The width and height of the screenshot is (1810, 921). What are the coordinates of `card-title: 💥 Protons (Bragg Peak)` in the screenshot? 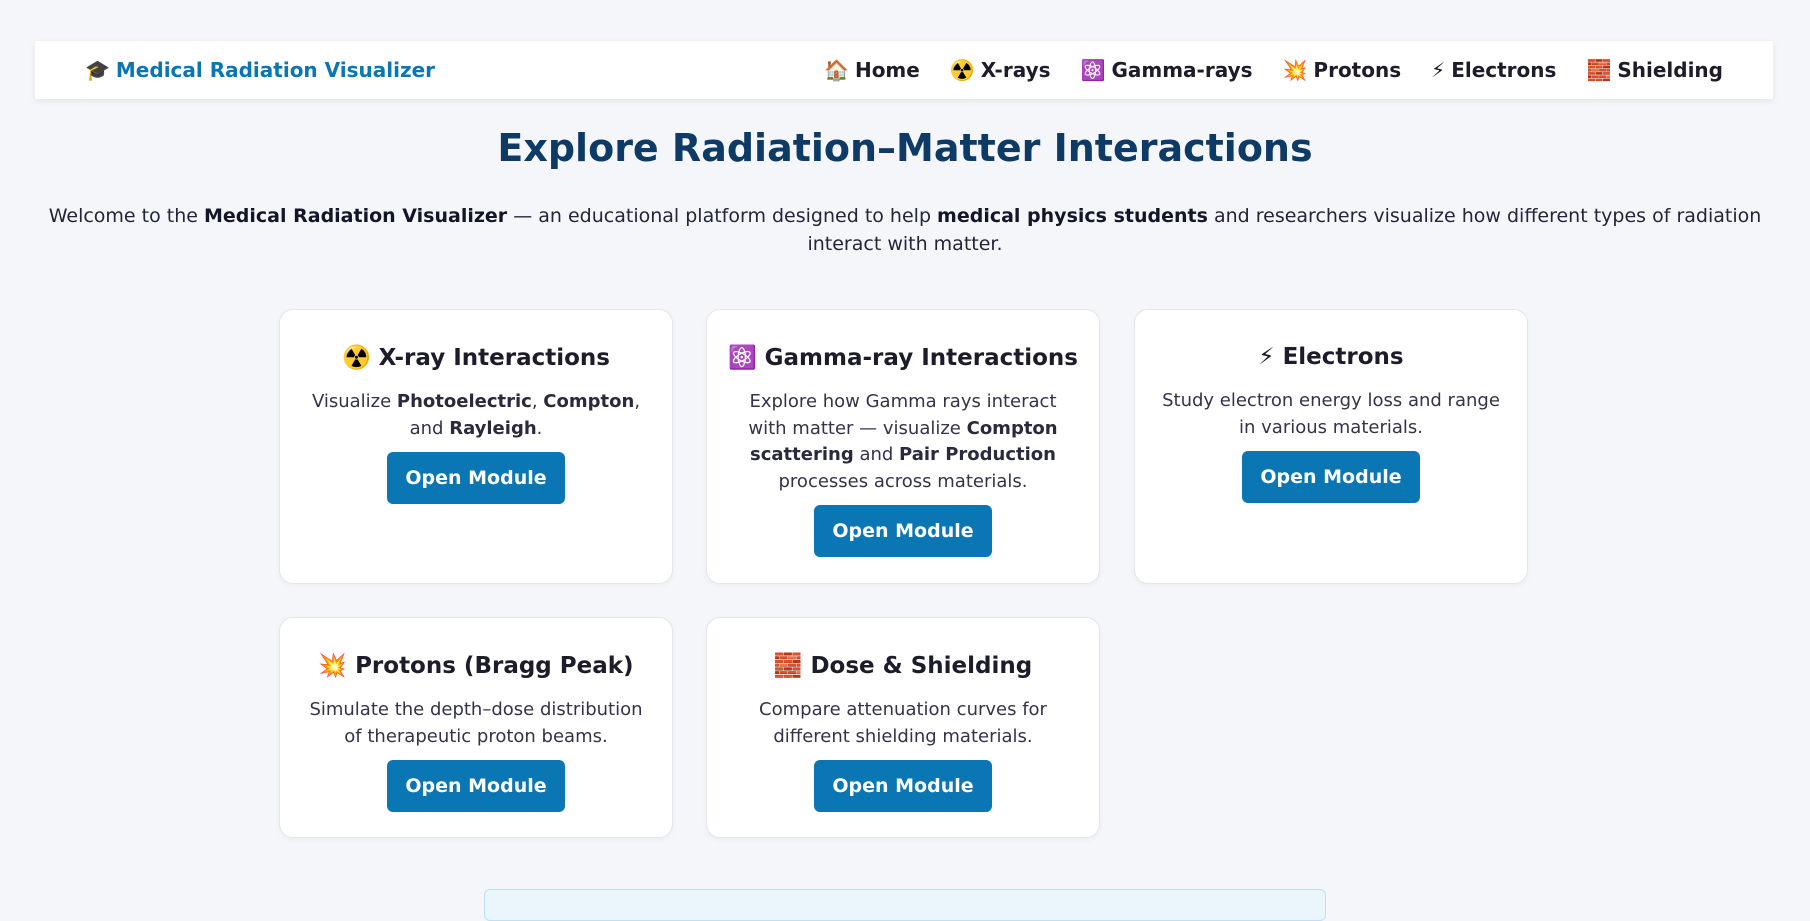 It's located at (476, 666).